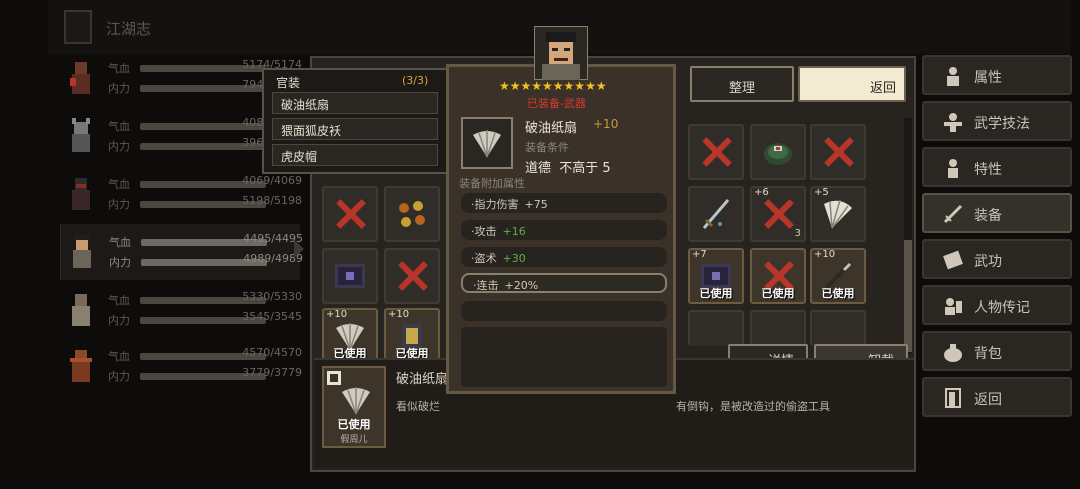 Image resolution: width=1080 pixels, height=489 pixels. I want to click on equipped-title: 官装, so click(288, 83).